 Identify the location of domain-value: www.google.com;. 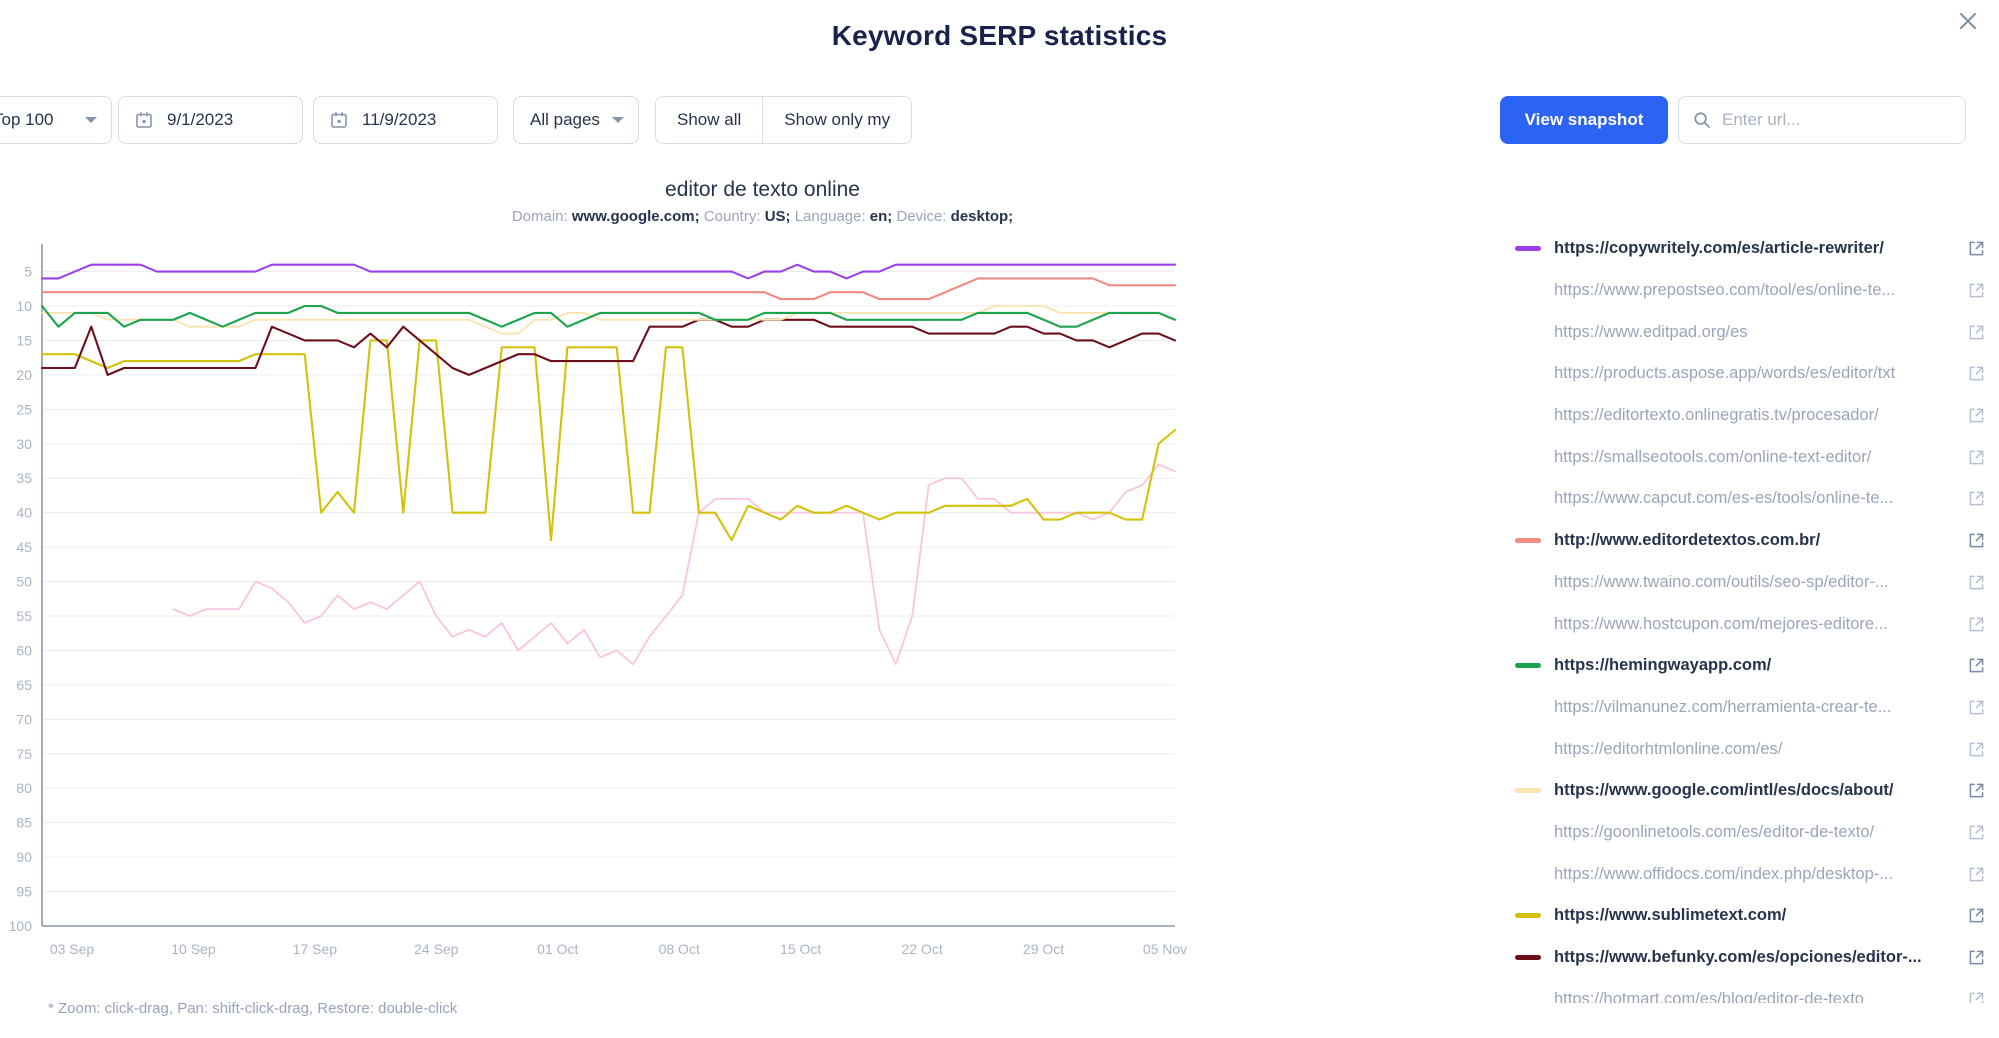
(635, 216).